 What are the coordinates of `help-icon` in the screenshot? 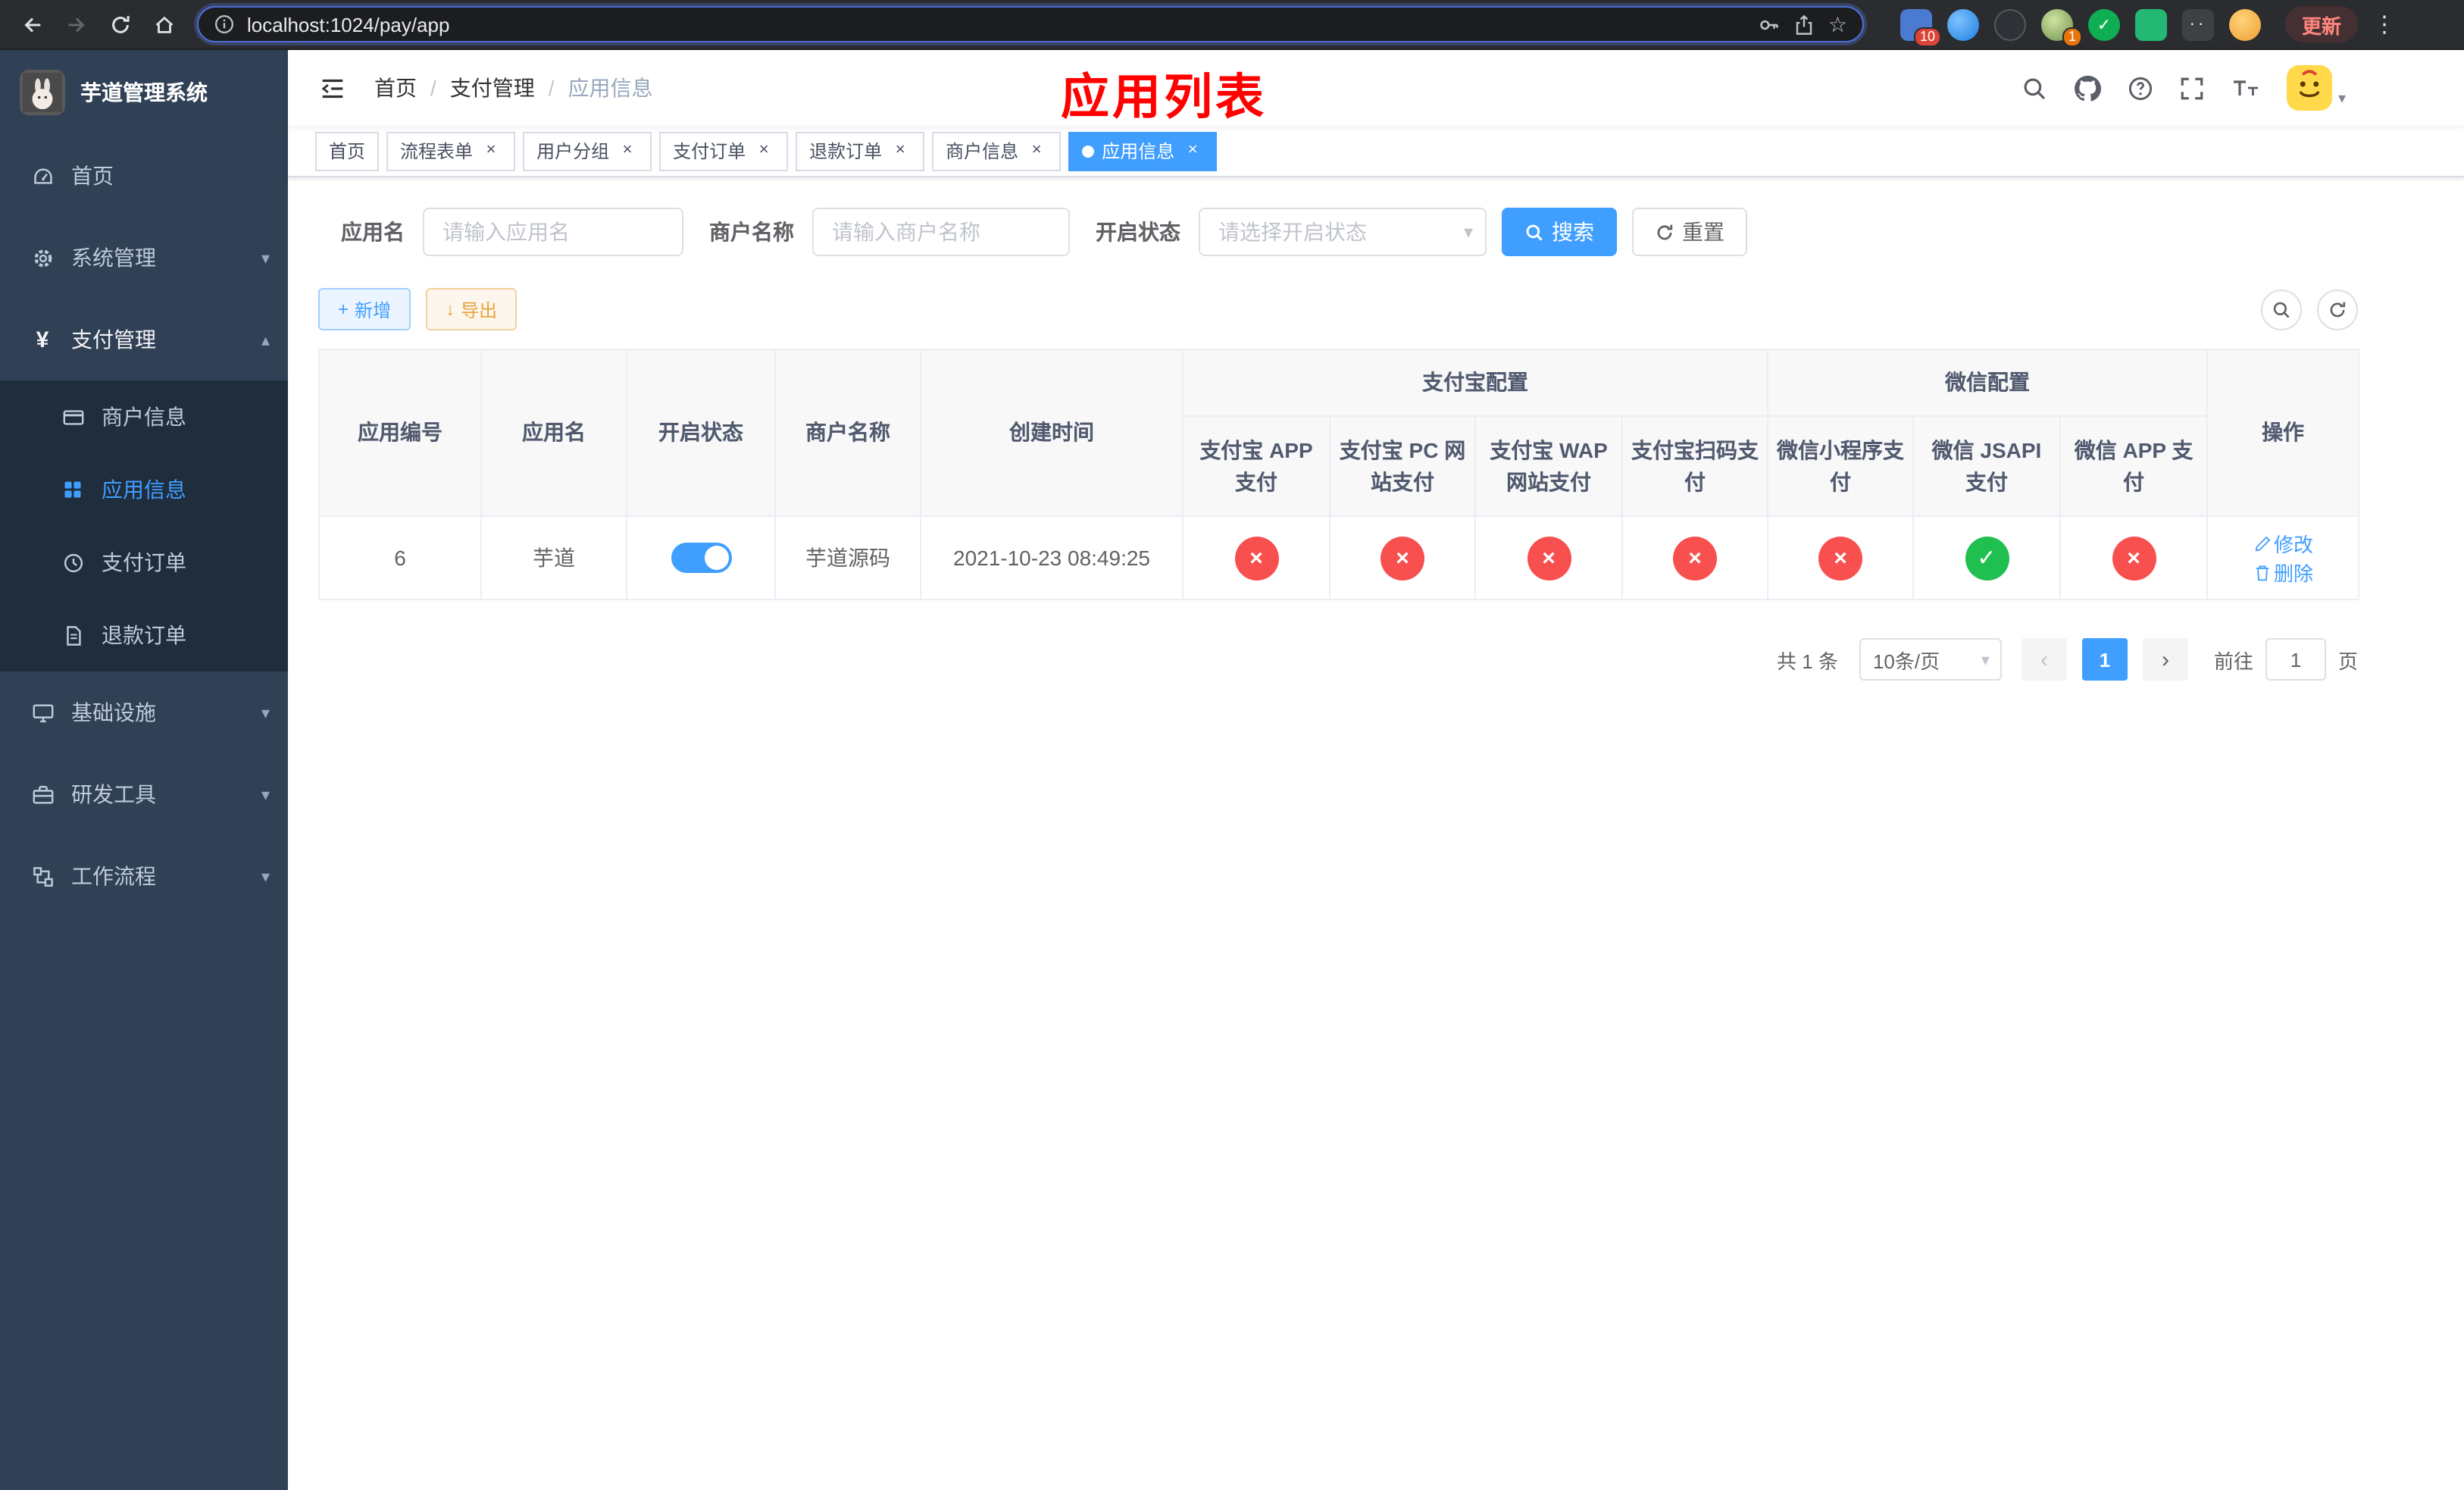 It's located at (2140, 88).